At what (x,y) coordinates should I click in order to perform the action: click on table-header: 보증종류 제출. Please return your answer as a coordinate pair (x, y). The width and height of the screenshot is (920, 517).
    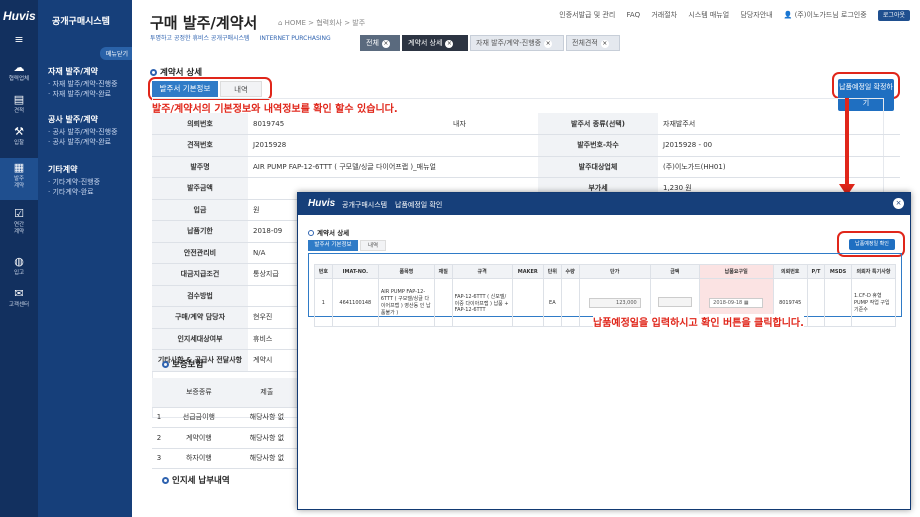
    Looking at the image, I should click on (227, 393).